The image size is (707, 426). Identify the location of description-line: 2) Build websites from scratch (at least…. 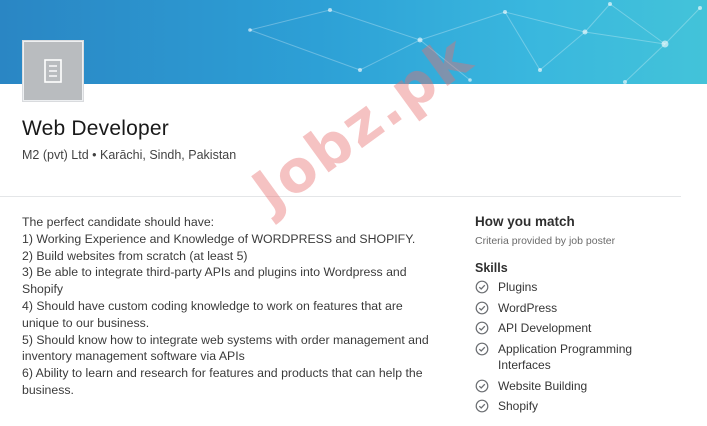
(135, 255).